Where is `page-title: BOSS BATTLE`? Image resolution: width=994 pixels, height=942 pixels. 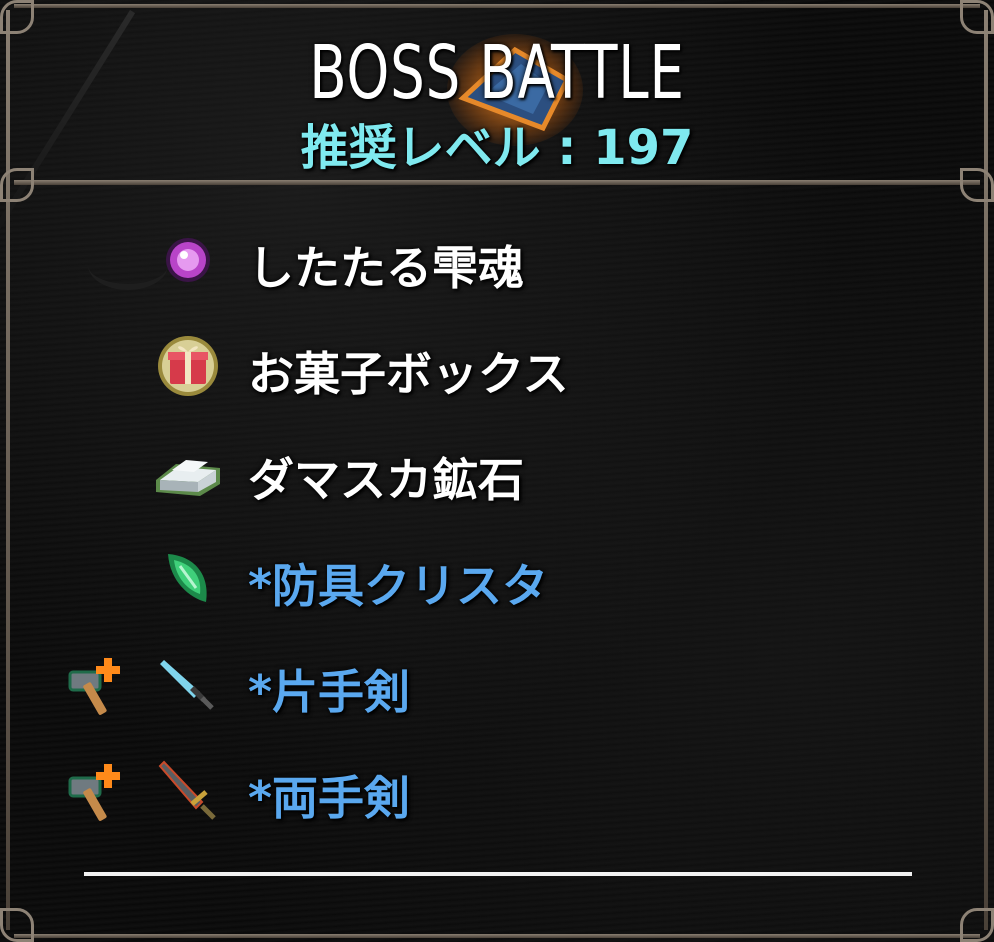 page-title: BOSS BATTLE is located at coordinates (497, 73).